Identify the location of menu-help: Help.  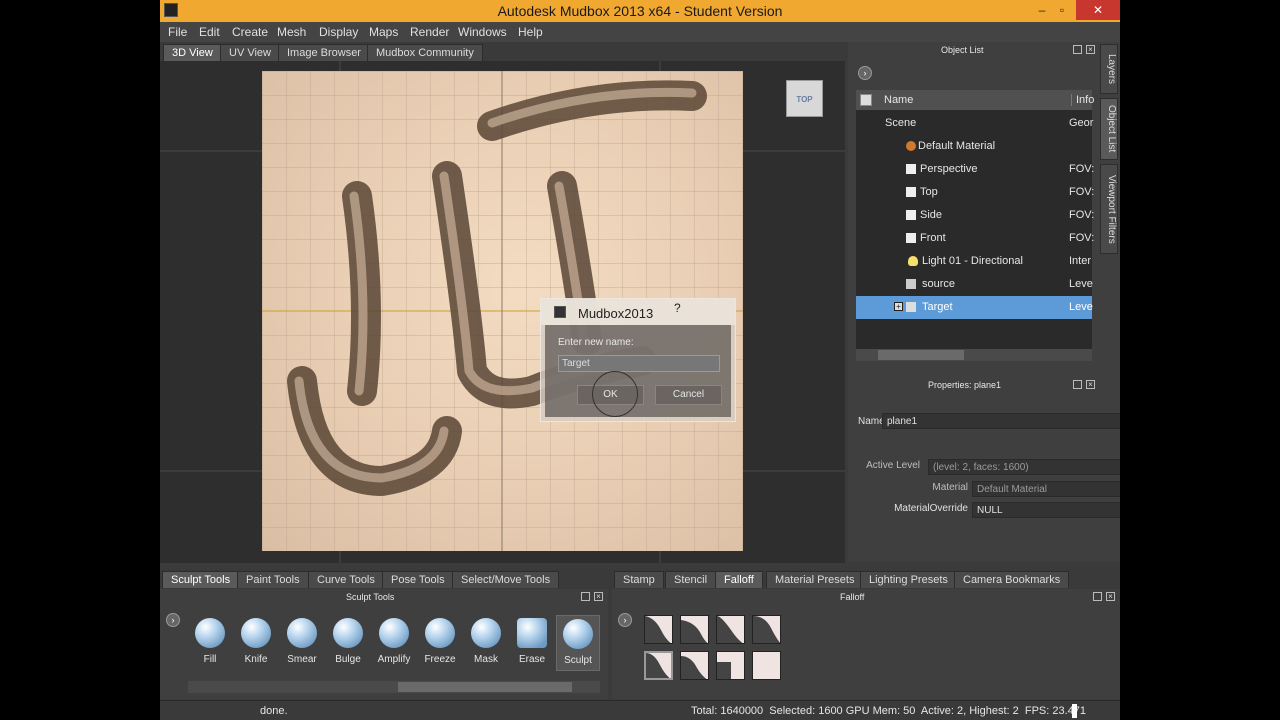
(530, 32).